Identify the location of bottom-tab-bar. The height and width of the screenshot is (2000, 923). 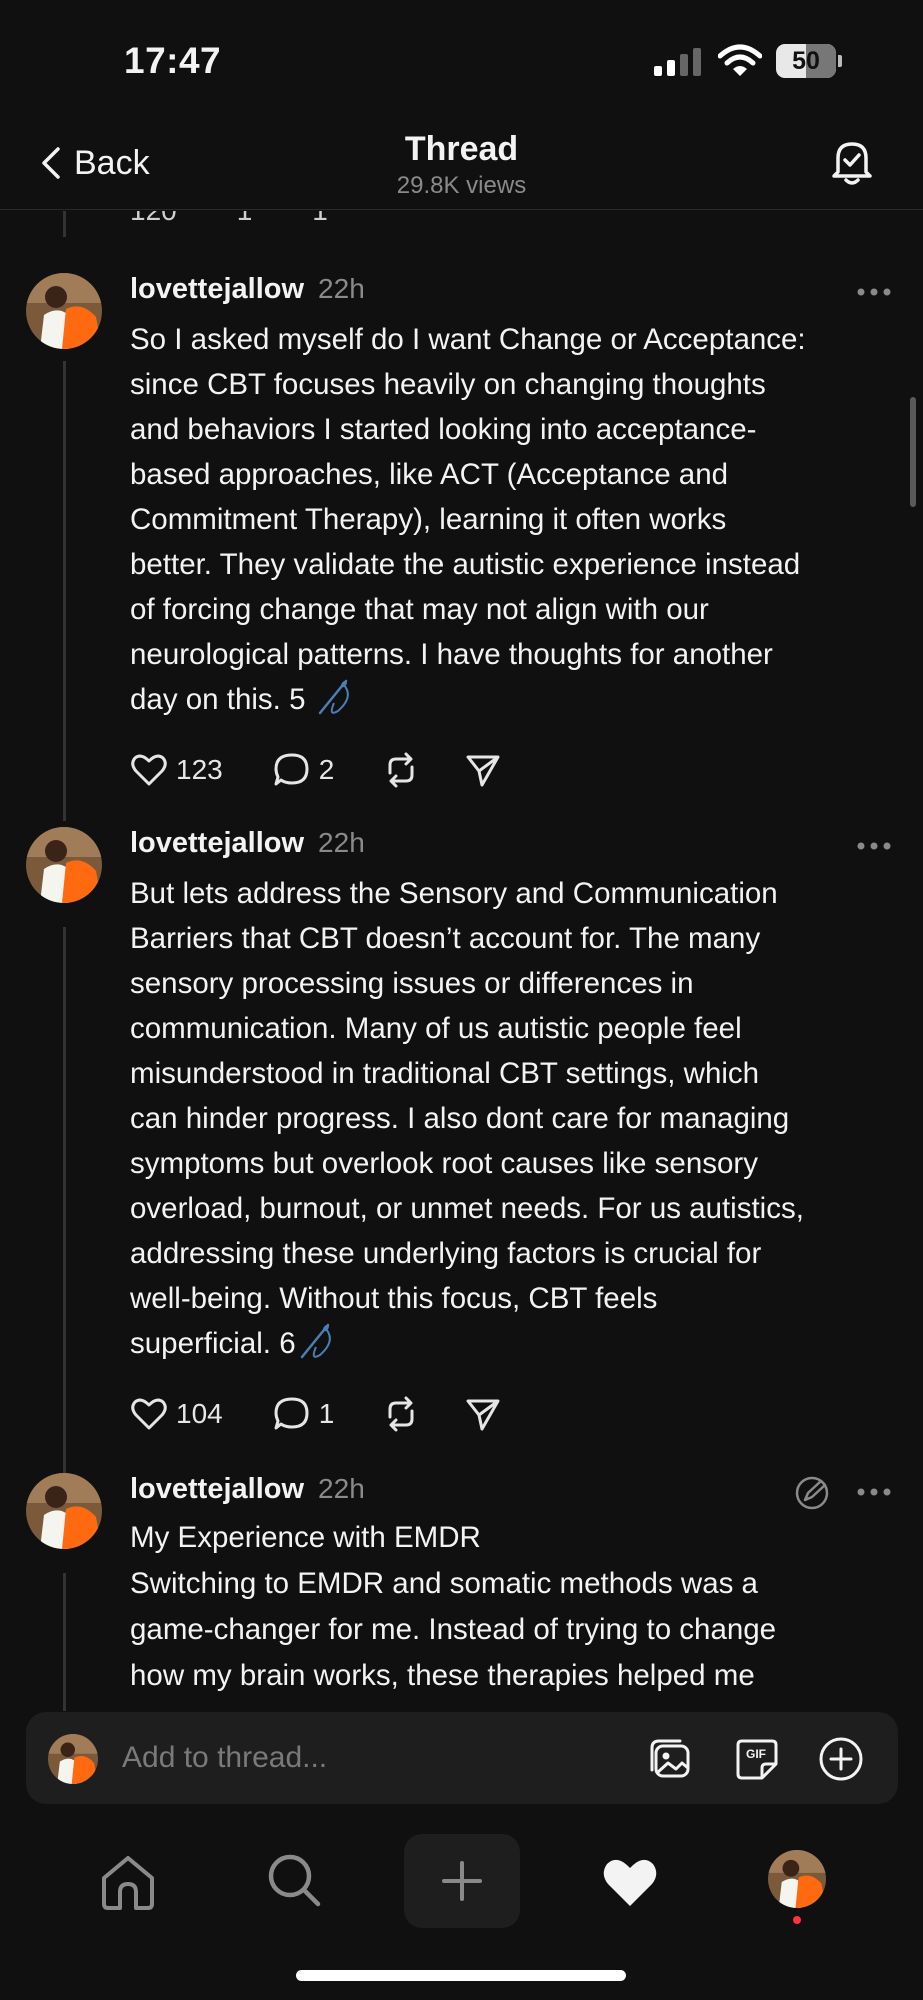
(461, 1884).